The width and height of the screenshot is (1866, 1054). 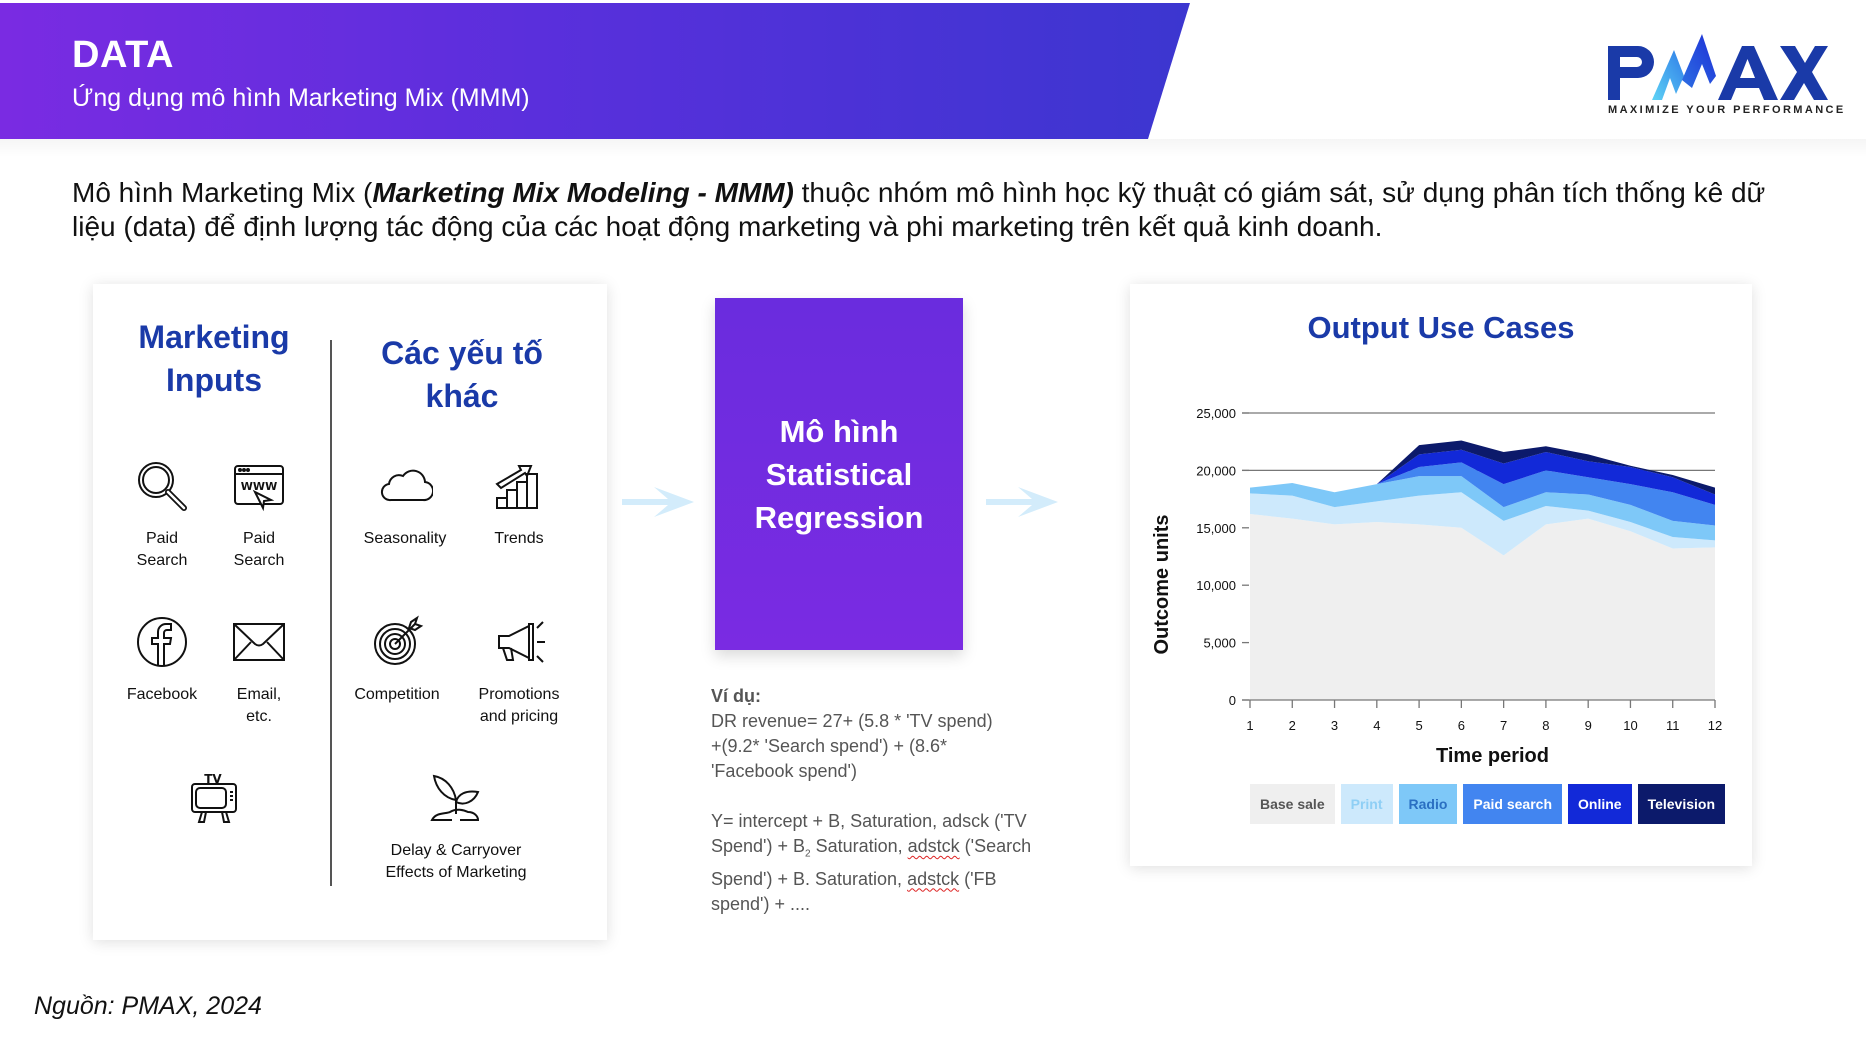 I want to click on x-tick-label: 12, so click(x=1715, y=725).